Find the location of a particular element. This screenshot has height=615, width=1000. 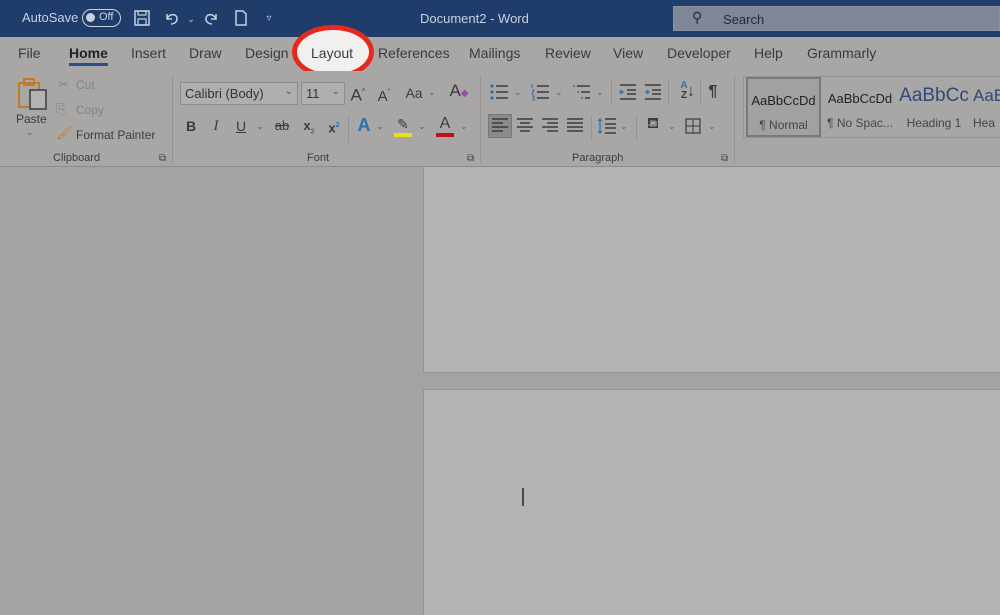

numbering-dropdown-icon: ⌄ is located at coordinates (559, 92).